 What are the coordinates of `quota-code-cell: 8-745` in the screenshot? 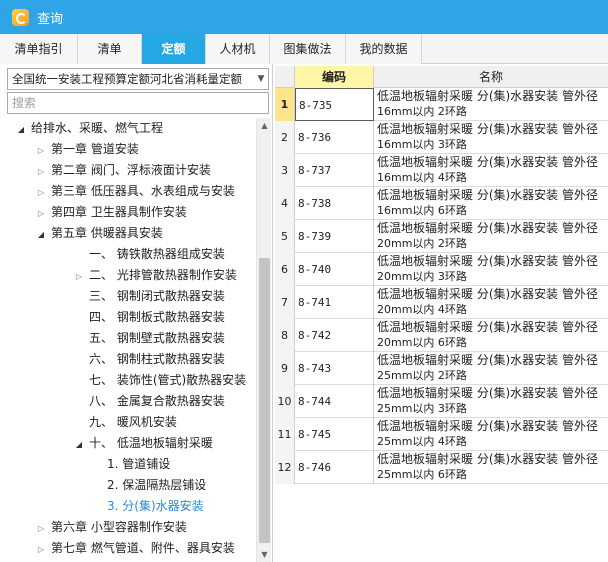 It's located at (334, 434).